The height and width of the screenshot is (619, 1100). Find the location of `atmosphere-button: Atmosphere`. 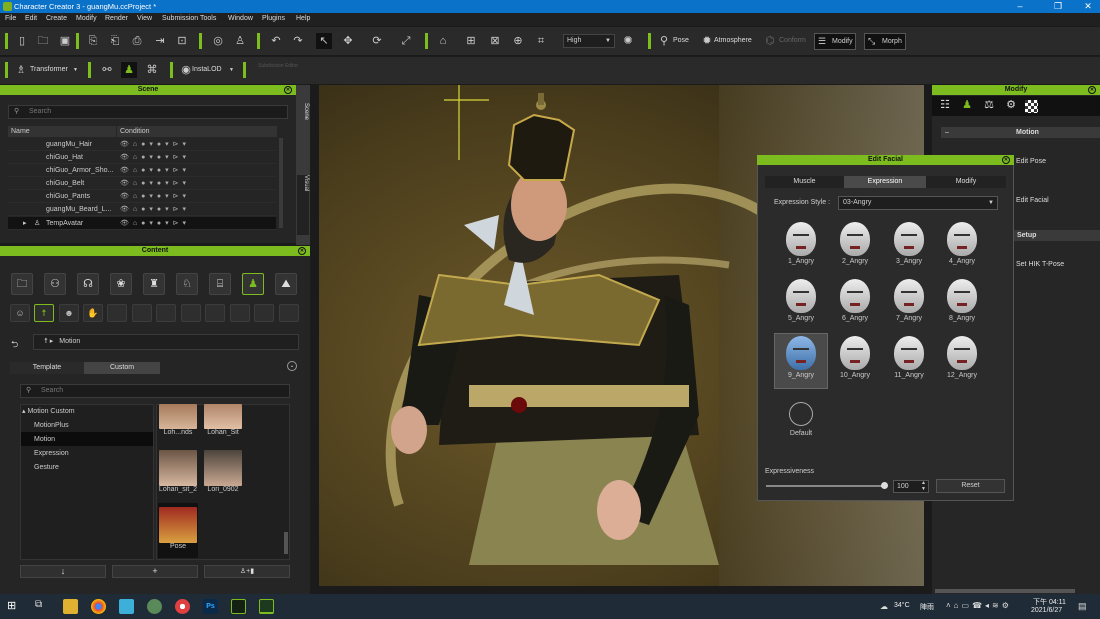

atmosphere-button: Atmosphere is located at coordinates (733, 41).